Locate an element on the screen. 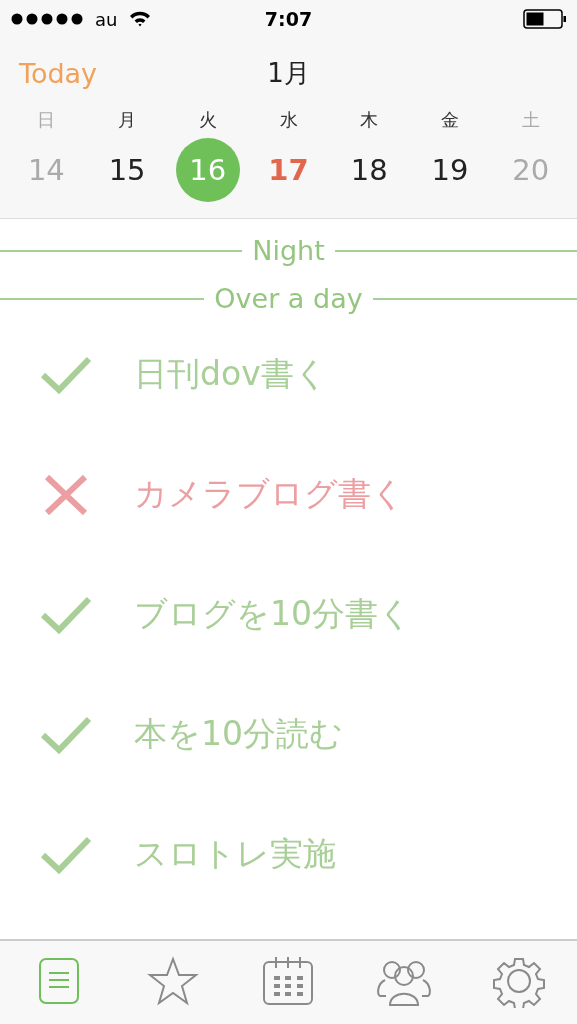 The height and width of the screenshot is (1024, 577). weekday-label: 日 is located at coordinates (46, 120).